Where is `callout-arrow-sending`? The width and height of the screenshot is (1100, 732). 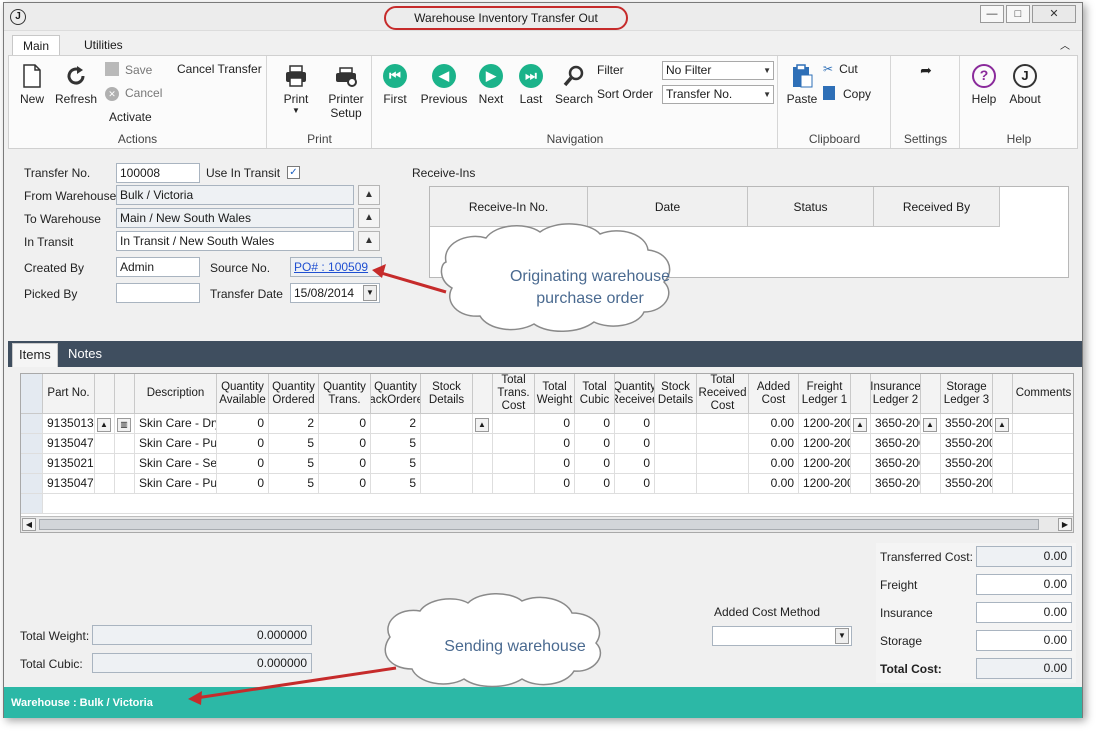
callout-arrow-sending is located at coordinates (296, 683).